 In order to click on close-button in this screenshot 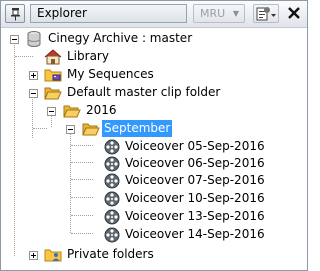, I will do `click(294, 13)`.